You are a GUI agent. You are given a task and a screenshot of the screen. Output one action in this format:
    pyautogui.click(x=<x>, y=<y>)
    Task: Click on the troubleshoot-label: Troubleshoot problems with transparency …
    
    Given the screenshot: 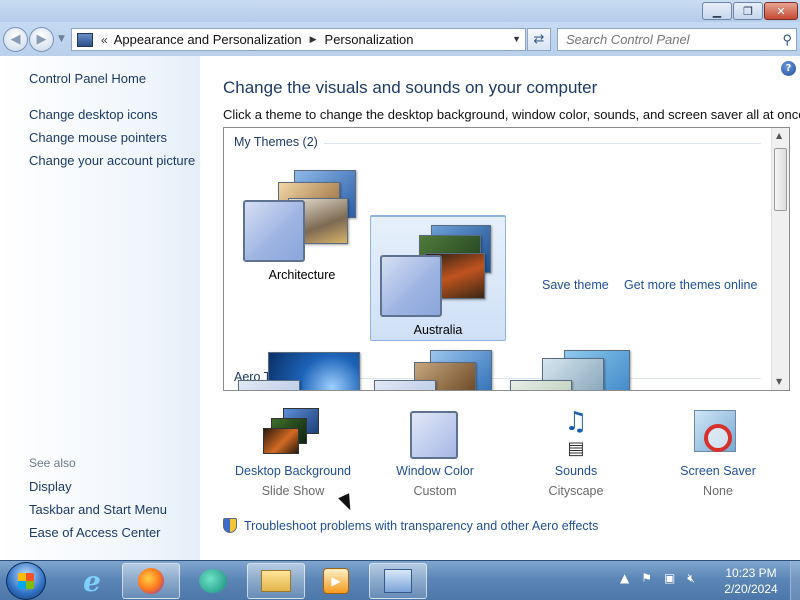 What is the action you would take?
    pyautogui.click(x=421, y=525)
    